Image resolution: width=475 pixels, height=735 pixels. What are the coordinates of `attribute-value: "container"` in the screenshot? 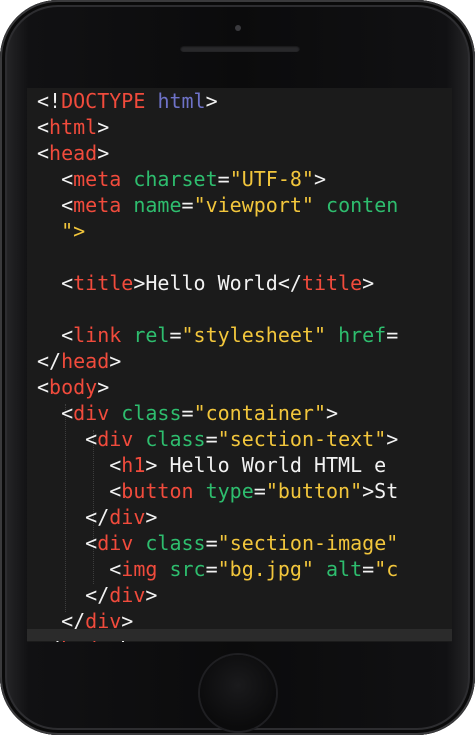 It's located at (260, 413).